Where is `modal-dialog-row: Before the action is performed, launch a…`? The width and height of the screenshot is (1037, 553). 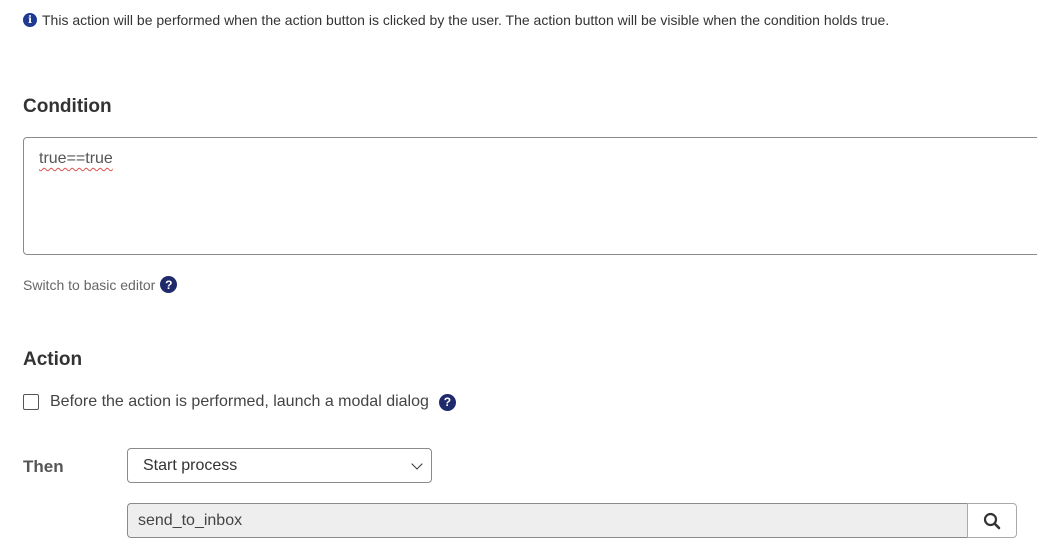
modal-dialog-row: Before the action is performed, launch a… is located at coordinates (239, 402).